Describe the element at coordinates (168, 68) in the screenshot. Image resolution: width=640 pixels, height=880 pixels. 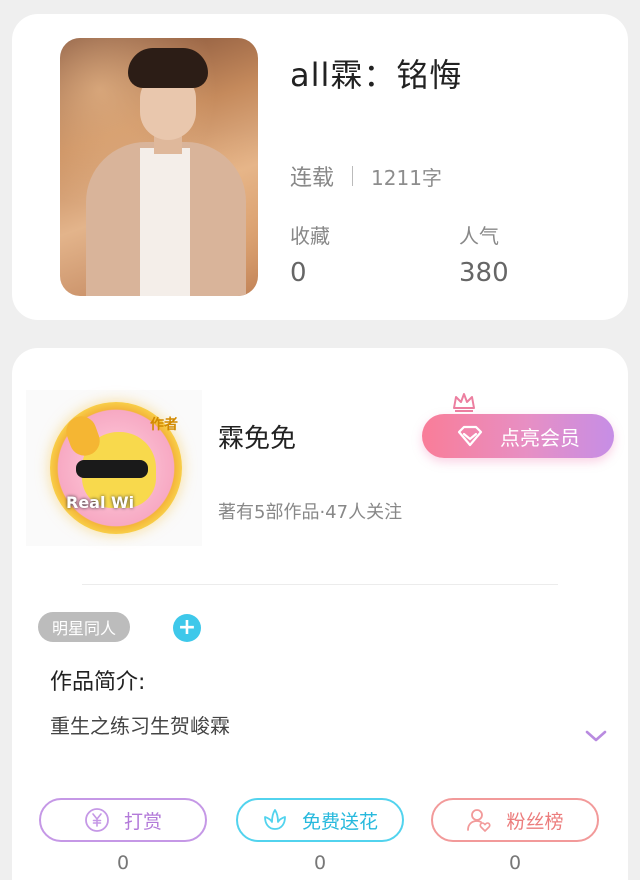
I see `cover-hair` at that location.